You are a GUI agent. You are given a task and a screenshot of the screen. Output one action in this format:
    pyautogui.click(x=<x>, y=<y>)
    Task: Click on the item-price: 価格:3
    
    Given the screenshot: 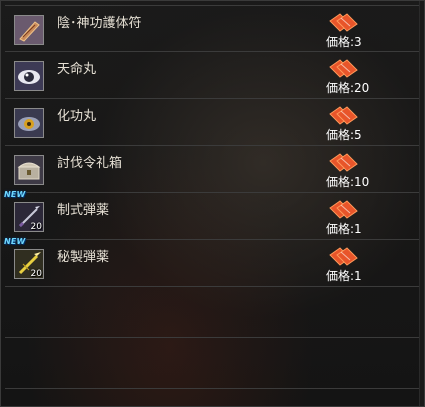 What is the action you would take?
    pyautogui.click(x=344, y=42)
    